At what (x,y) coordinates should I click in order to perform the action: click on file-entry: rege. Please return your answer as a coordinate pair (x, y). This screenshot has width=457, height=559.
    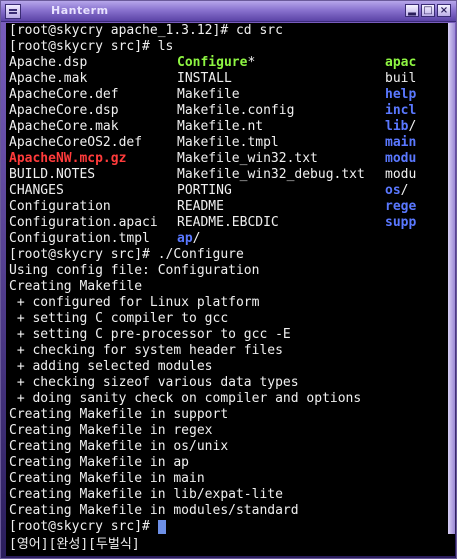
    Looking at the image, I should click on (401, 206).